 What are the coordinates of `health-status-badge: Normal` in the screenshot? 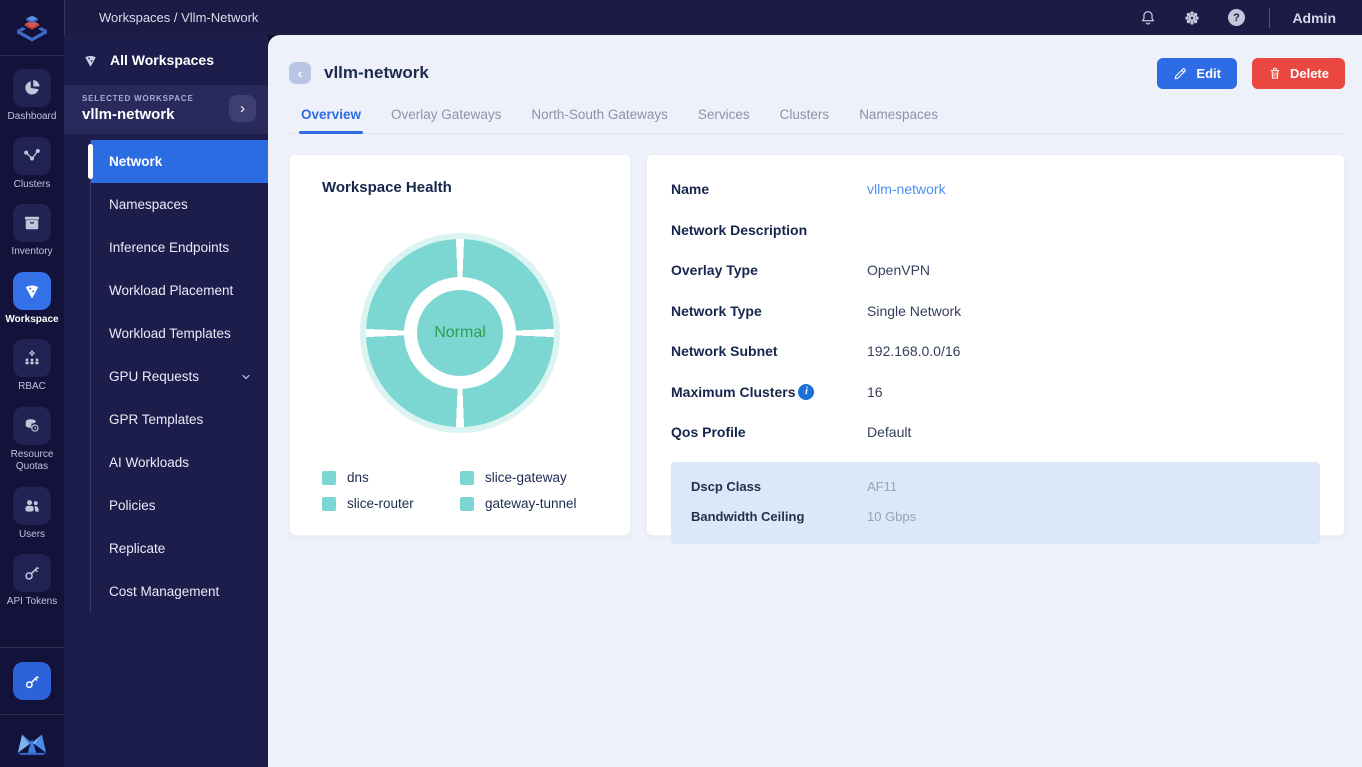 It's located at (460, 333).